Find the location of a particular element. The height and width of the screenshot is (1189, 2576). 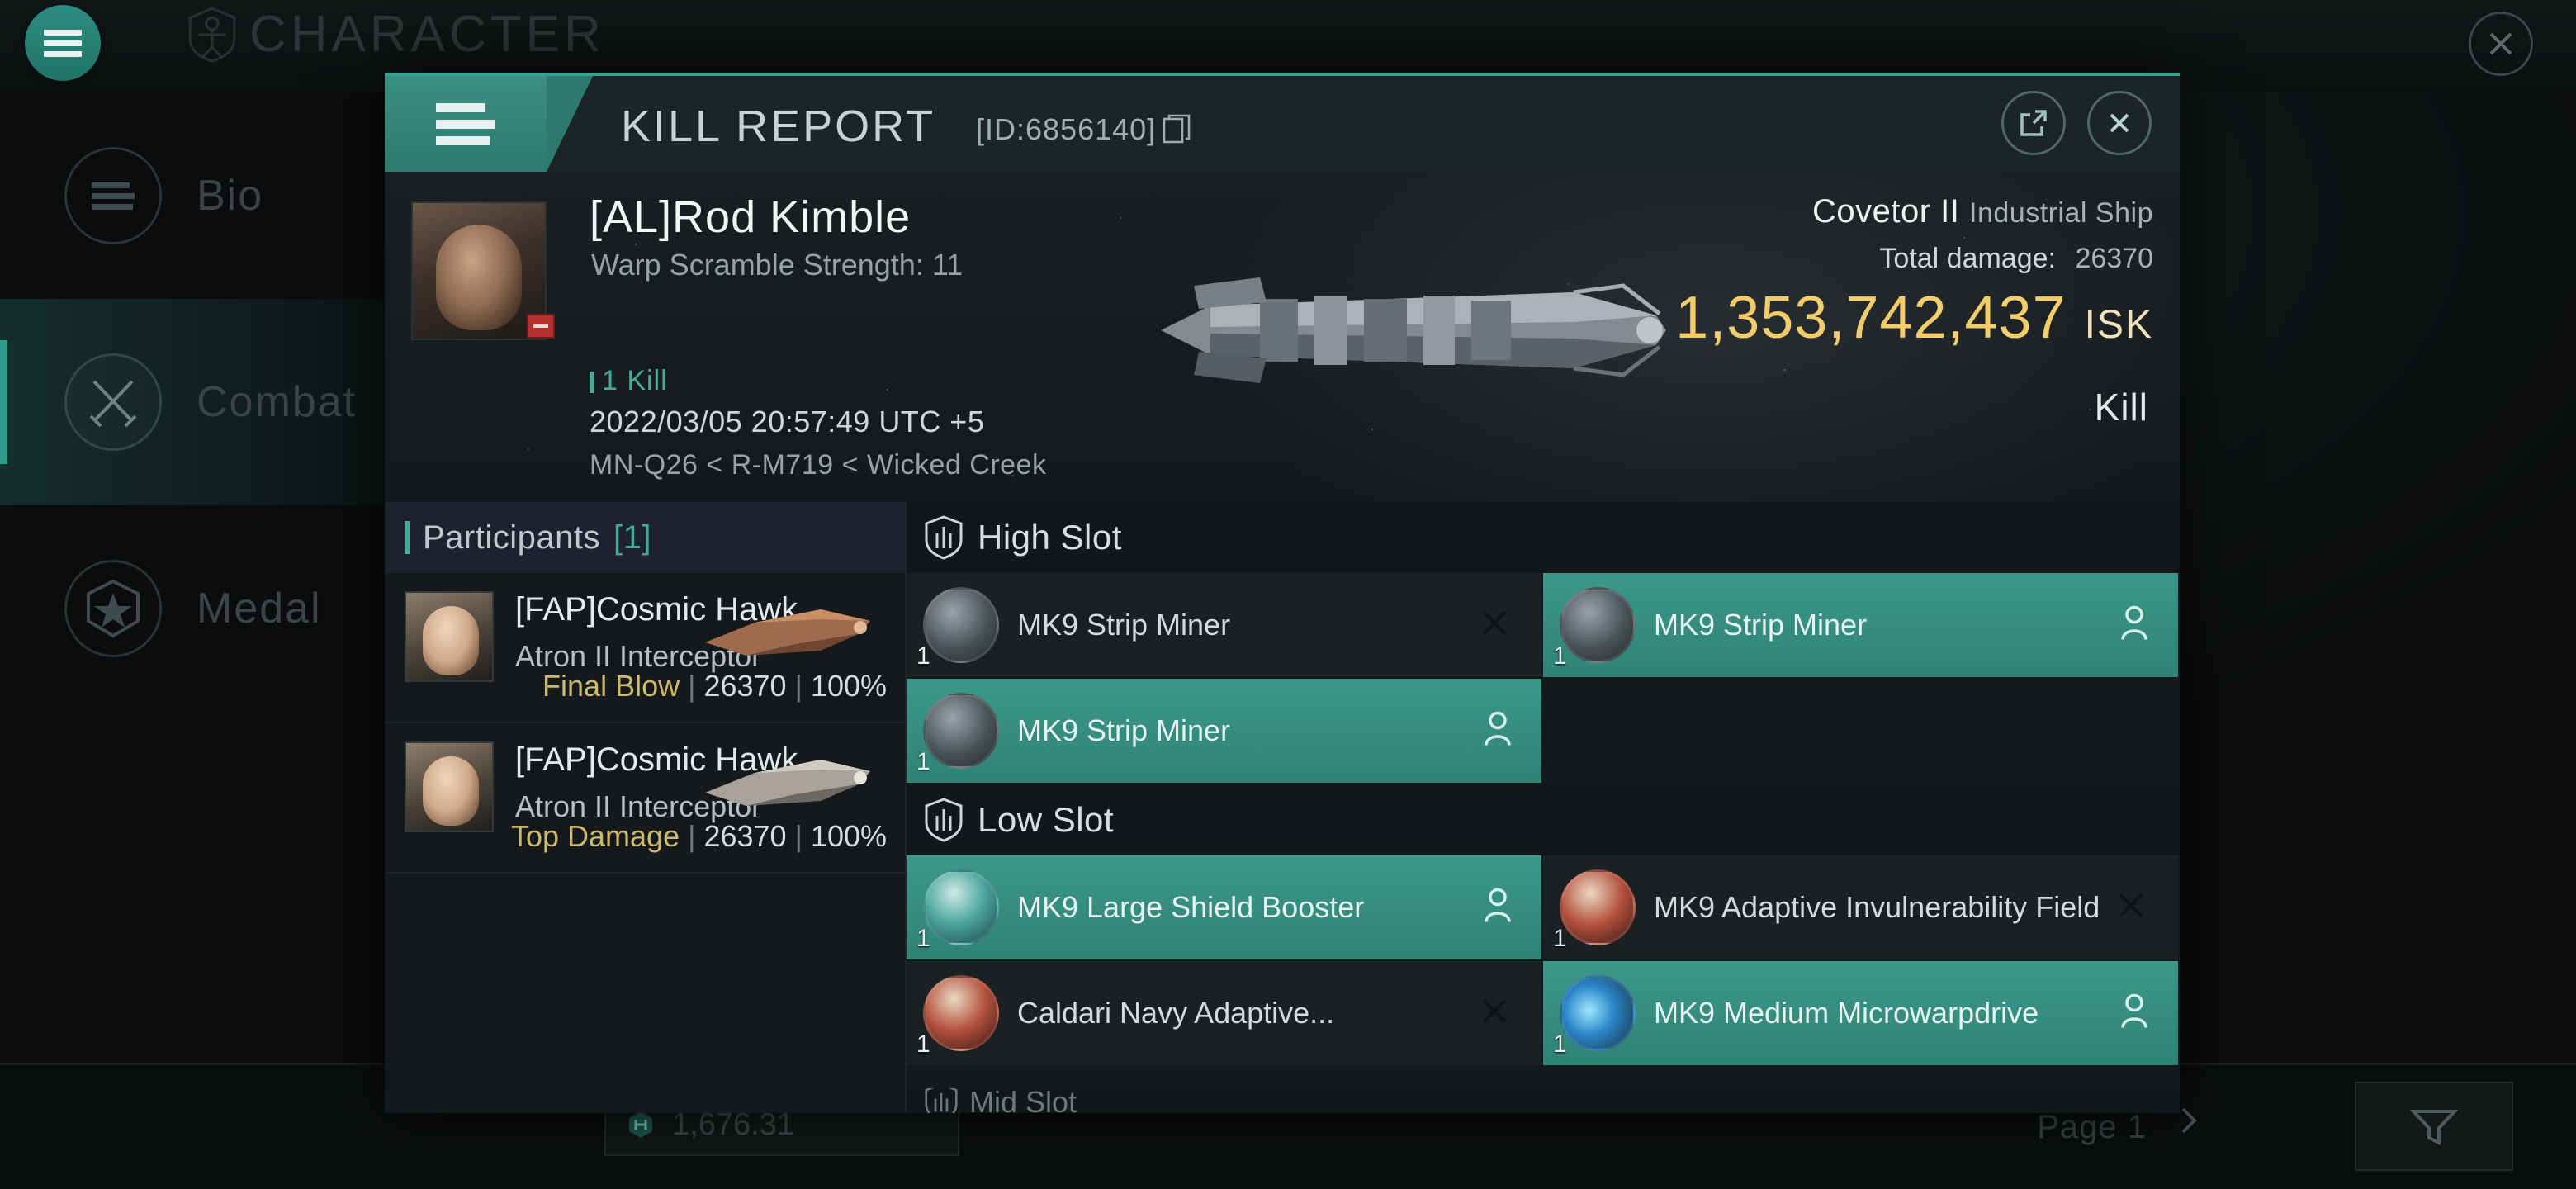

filter-icon is located at coordinates (2434, 1128).